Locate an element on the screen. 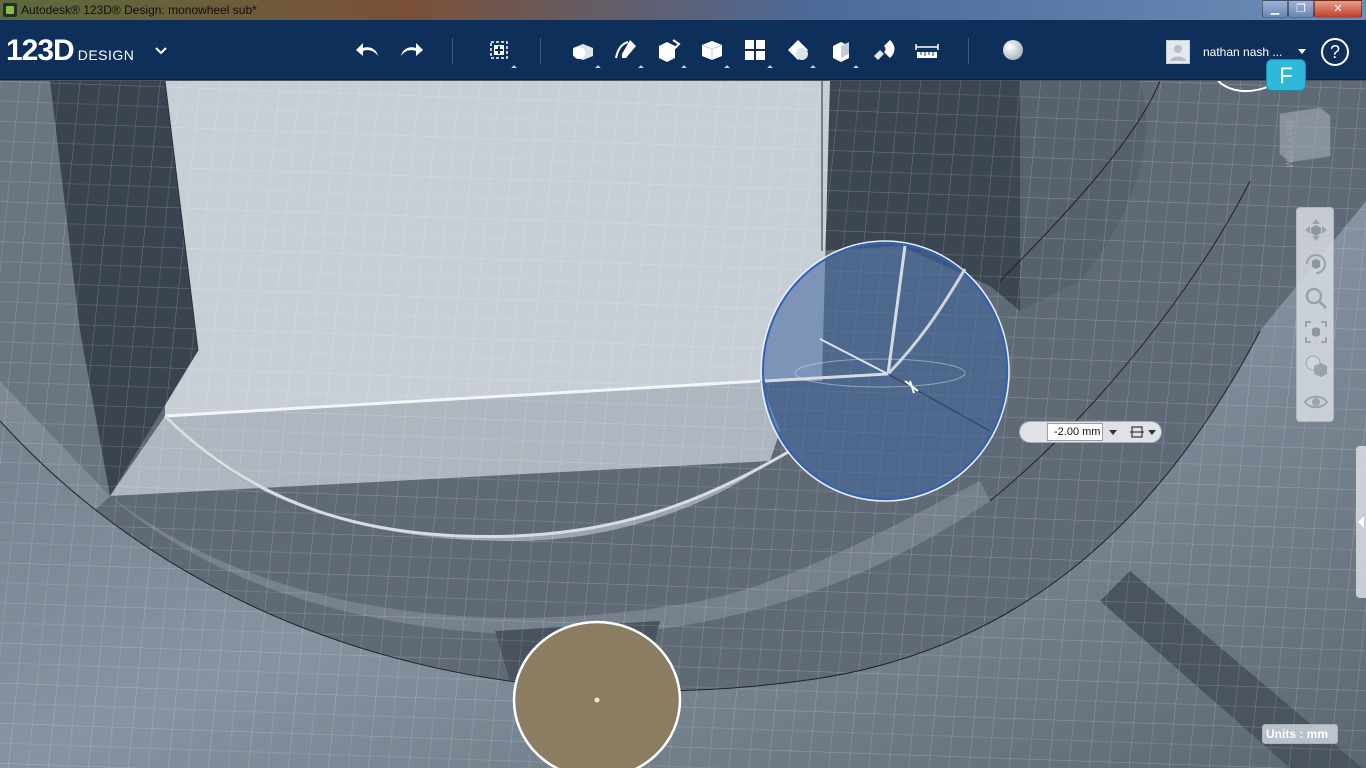  fit-icon is located at coordinates (1316, 332).